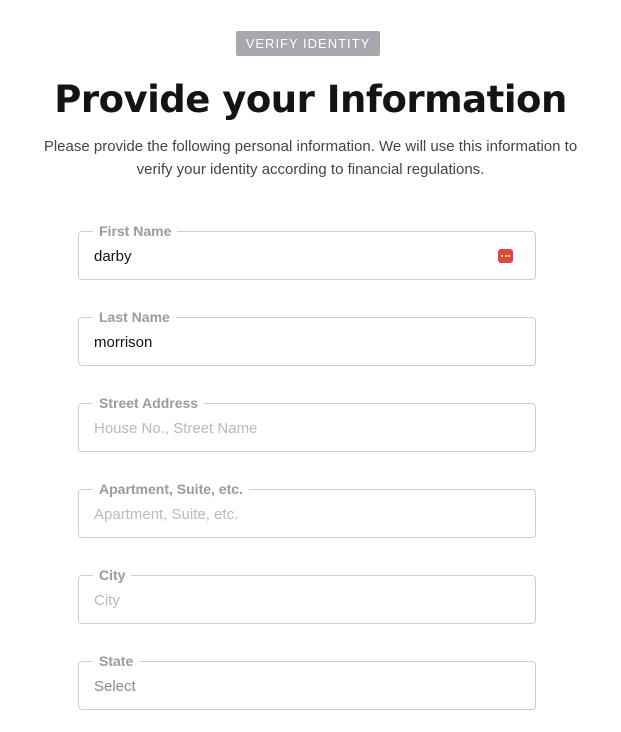 This screenshot has width=621, height=732. Describe the element at coordinates (294, 343) in the screenshot. I see `last-name-input` at that location.